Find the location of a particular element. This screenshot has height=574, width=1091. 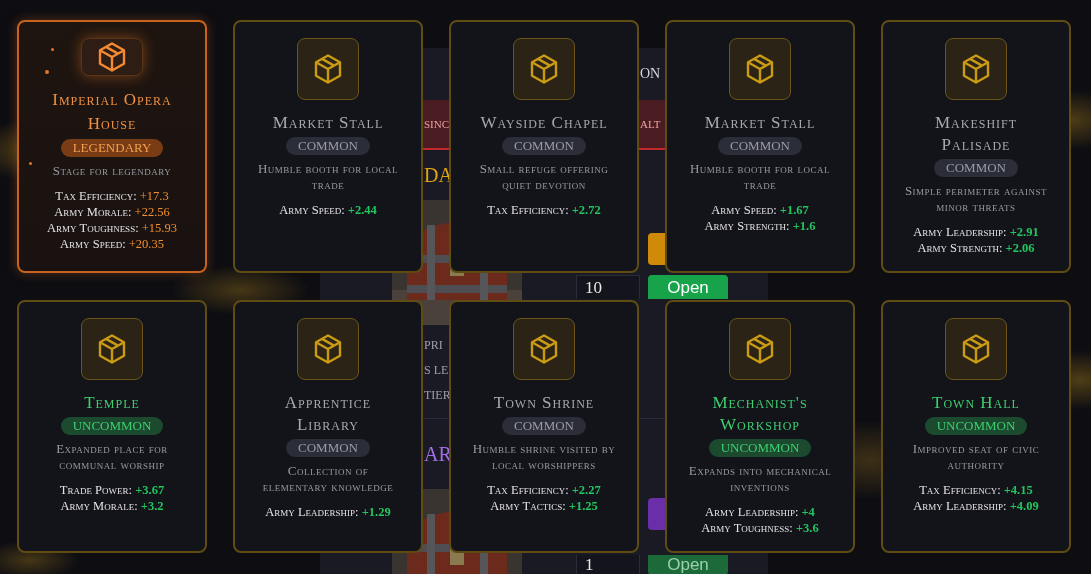

card-description: Stage for legendary is located at coordinates (112, 171).